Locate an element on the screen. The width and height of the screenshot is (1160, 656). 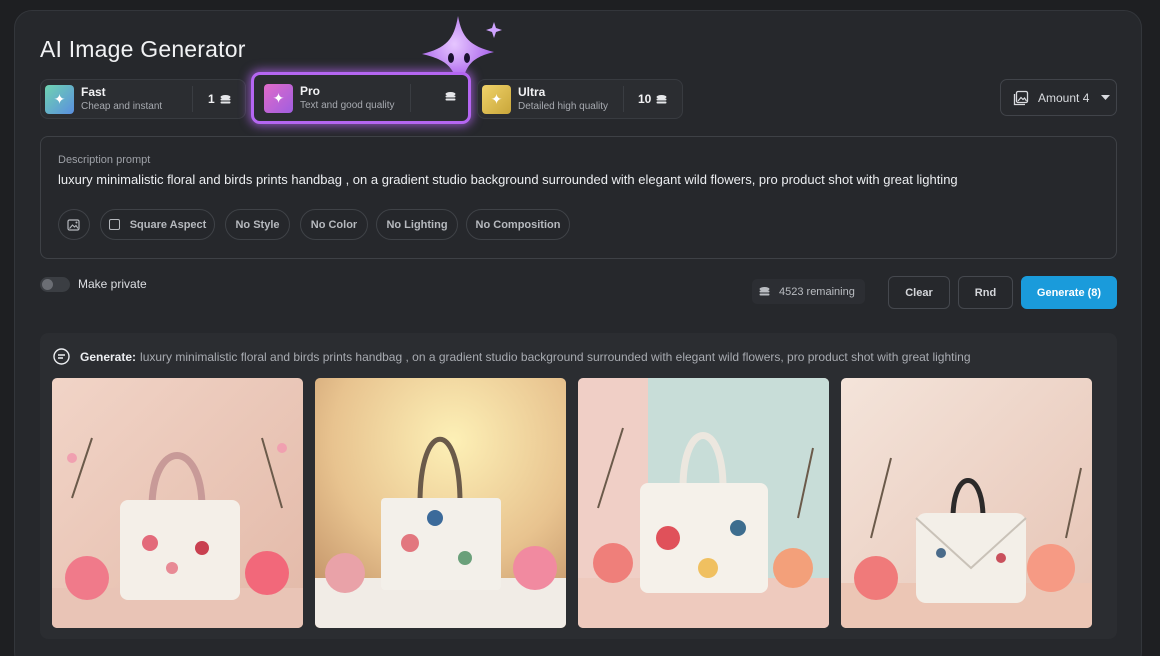
images-icon is located at coordinates (1021, 97).